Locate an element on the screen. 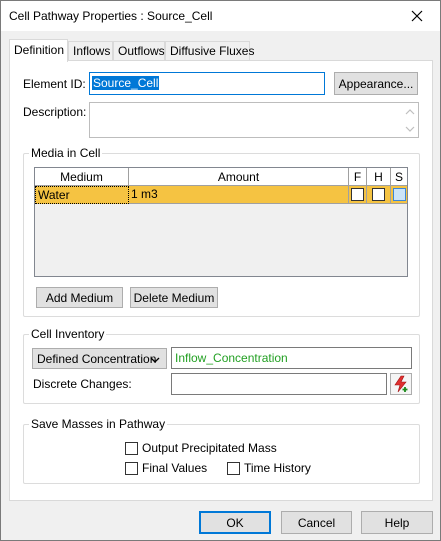 Image resolution: width=441 pixels, height=541 pixels. medium-cell: Water is located at coordinates (82, 195).